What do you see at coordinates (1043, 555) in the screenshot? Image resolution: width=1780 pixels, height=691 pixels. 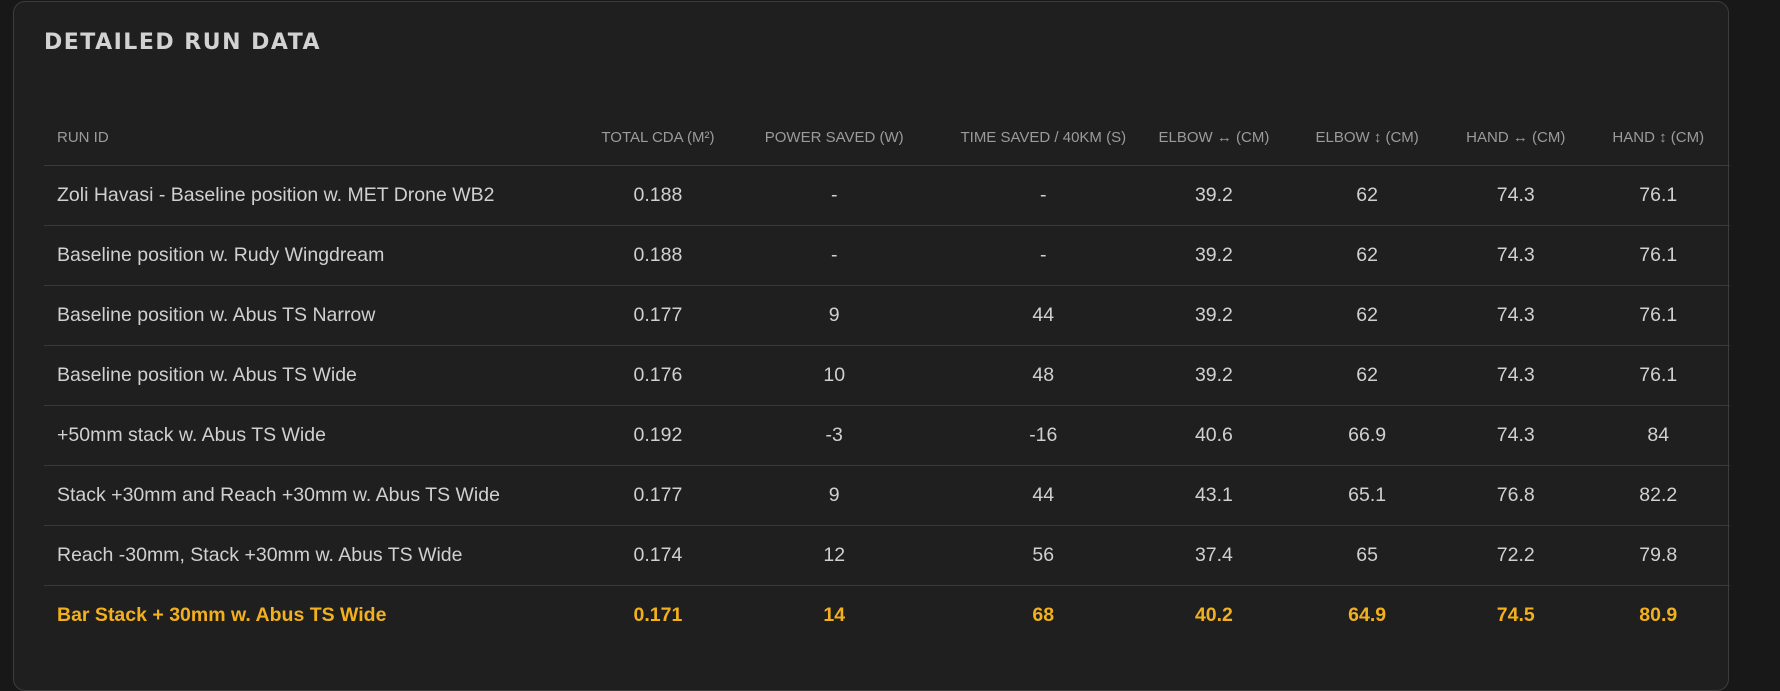 I see `cell-time-saved: 56` at bounding box center [1043, 555].